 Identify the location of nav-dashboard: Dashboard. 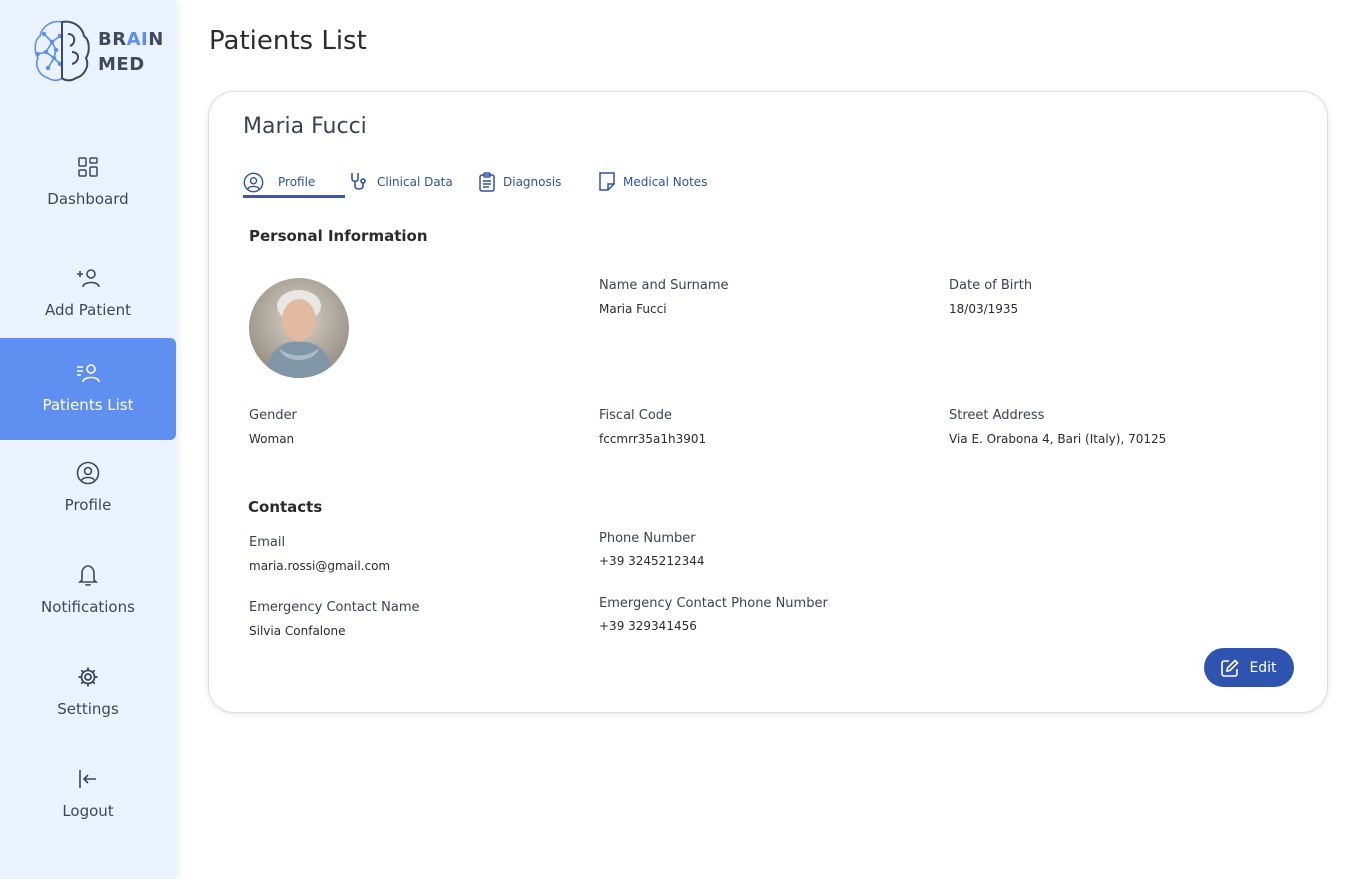
(88, 183).